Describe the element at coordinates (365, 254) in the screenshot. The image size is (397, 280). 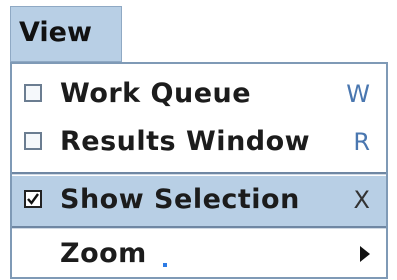
I see `submenu-arrow-icon` at that location.